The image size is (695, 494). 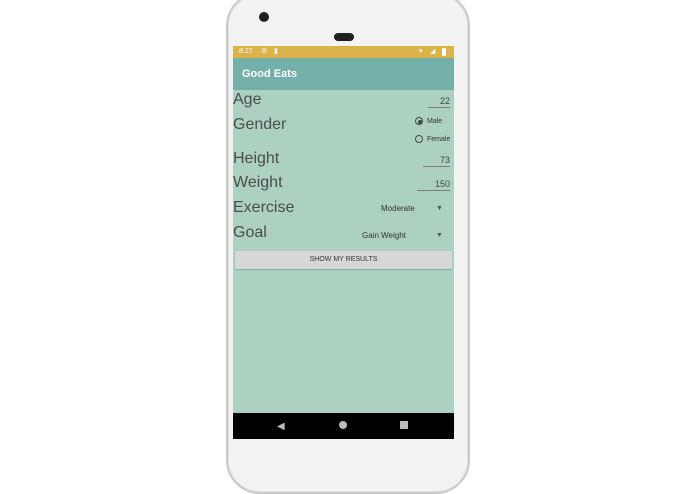 What do you see at coordinates (264, 207) in the screenshot?
I see `exercise-label: Exercise` at bounding box center [264, 207].